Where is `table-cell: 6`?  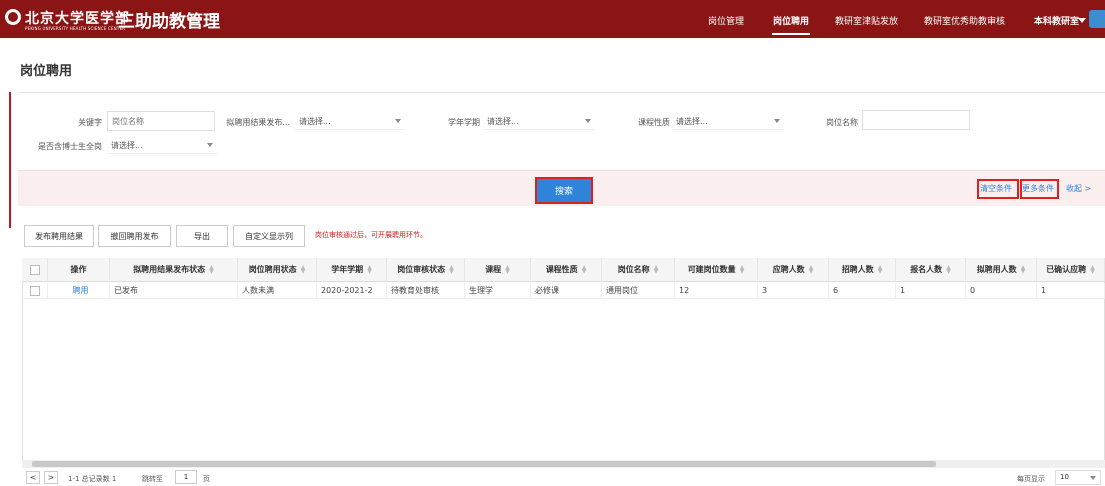 table-cell: 6 is located at coordinates (862, 291).